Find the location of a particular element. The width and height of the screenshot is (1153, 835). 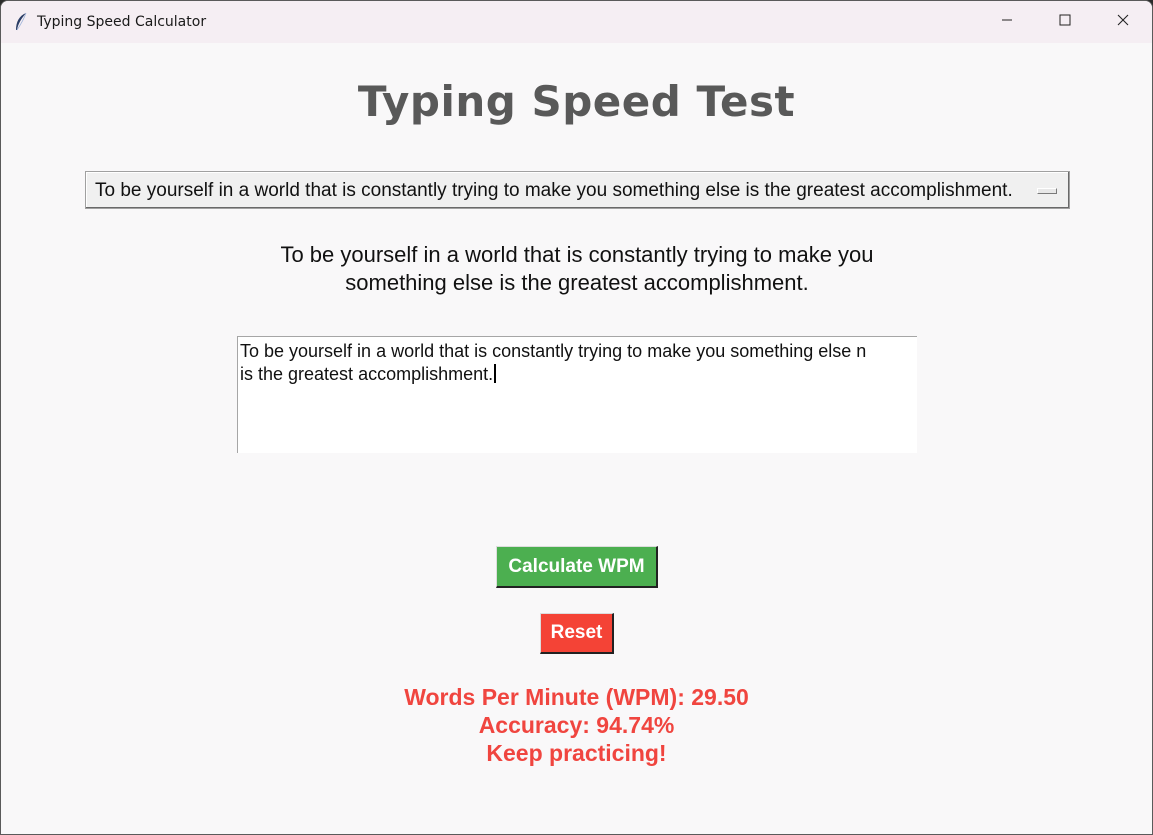

dropdown-indicator-icon is located at coordinates (1047, 191).